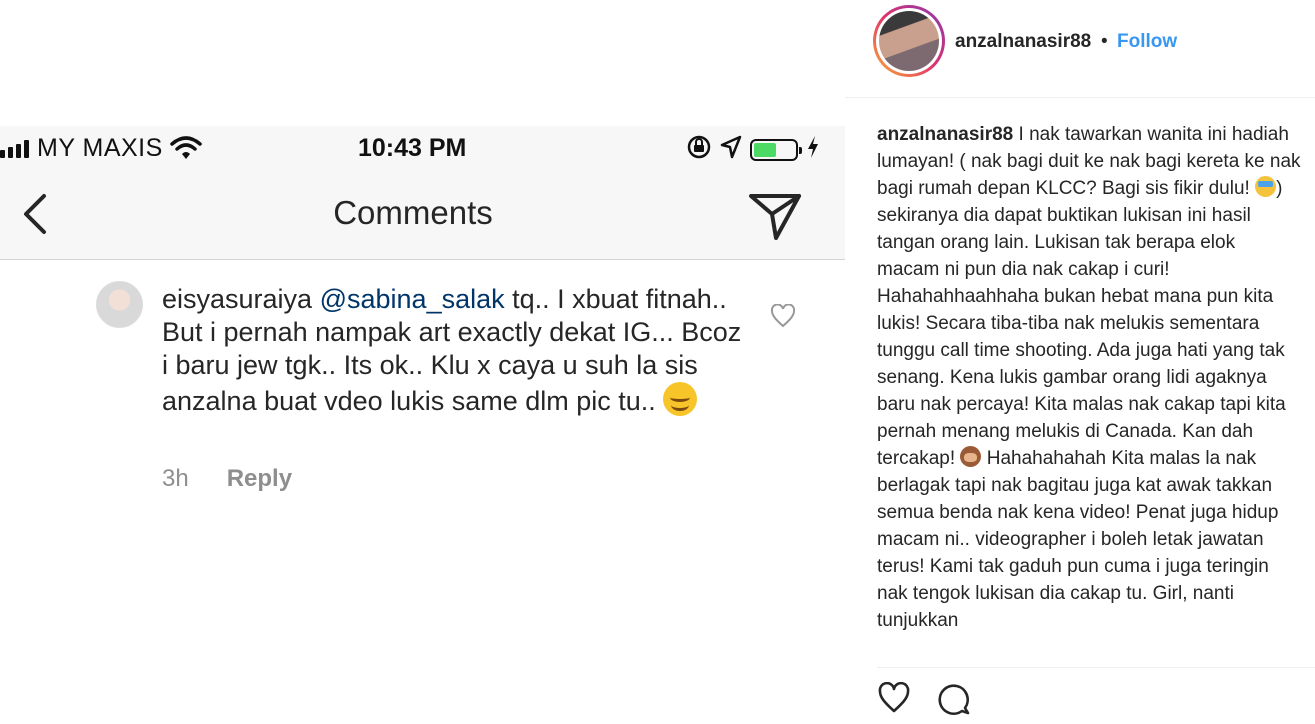  Describe the element at coordinates (699, 149) in the screenshot. I see `rotation-lock-icon` at that location.